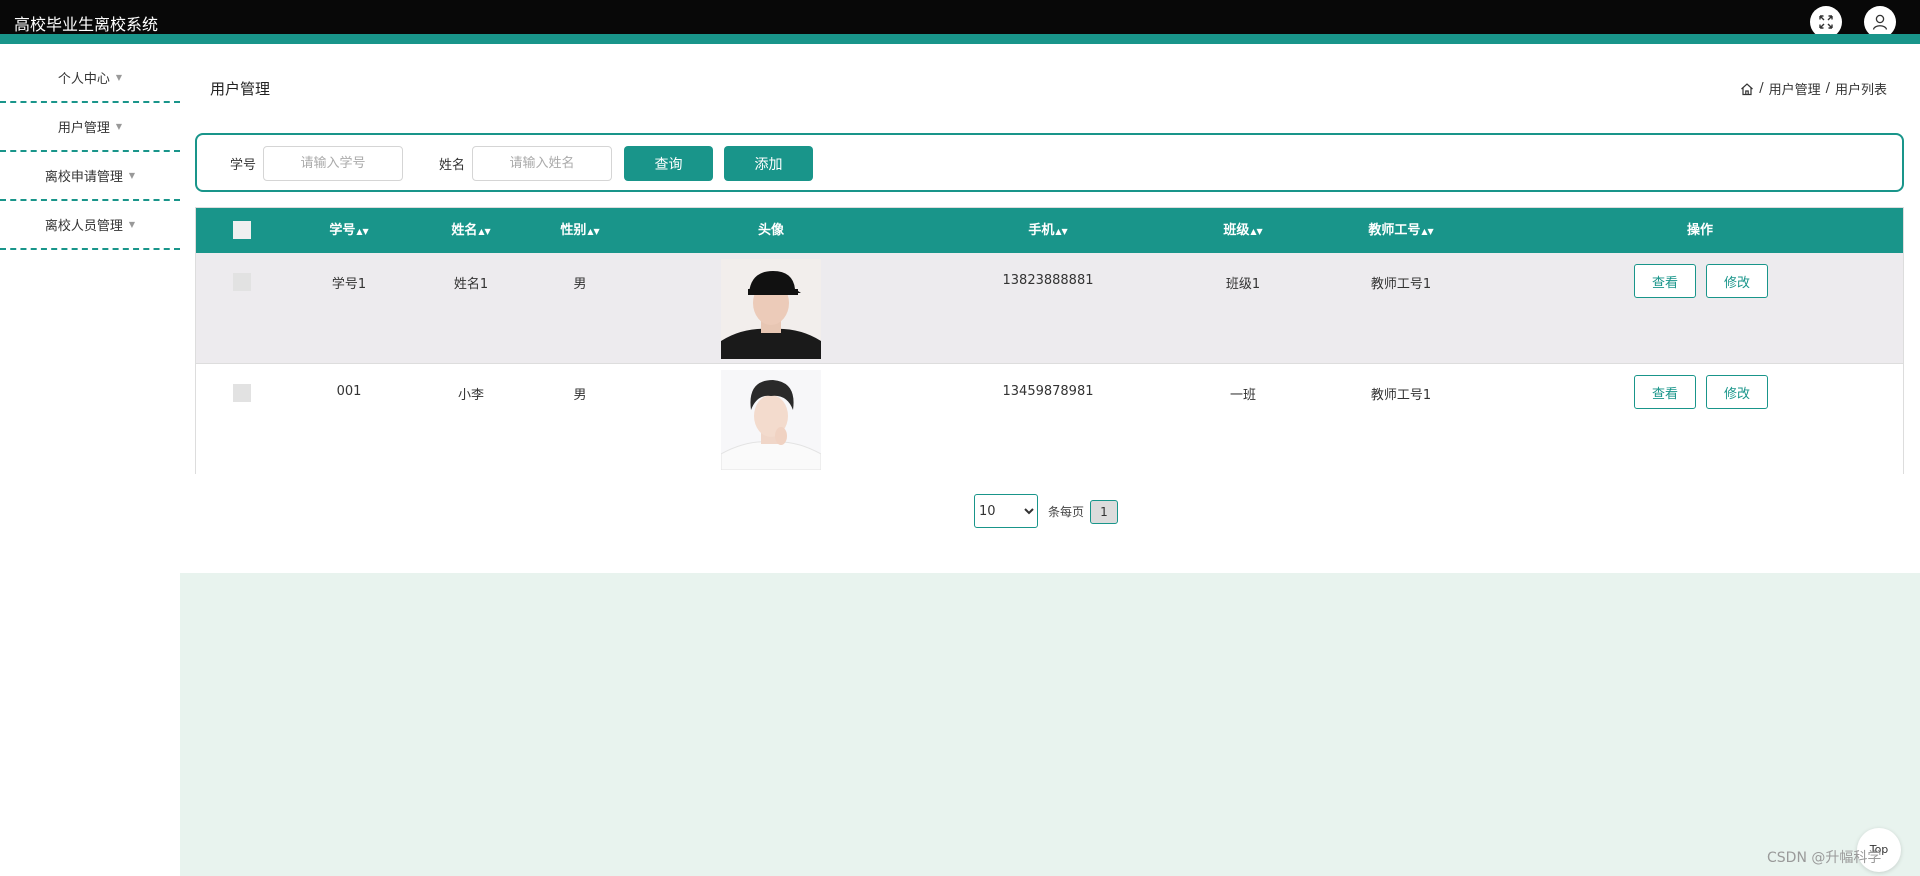 Image resolution: width=1920 pixels, height=876 pixels. Describe the element at coordinates (86, 24) in the screenshot. I see `app-title: 高校毕业生离校系统` at that location.